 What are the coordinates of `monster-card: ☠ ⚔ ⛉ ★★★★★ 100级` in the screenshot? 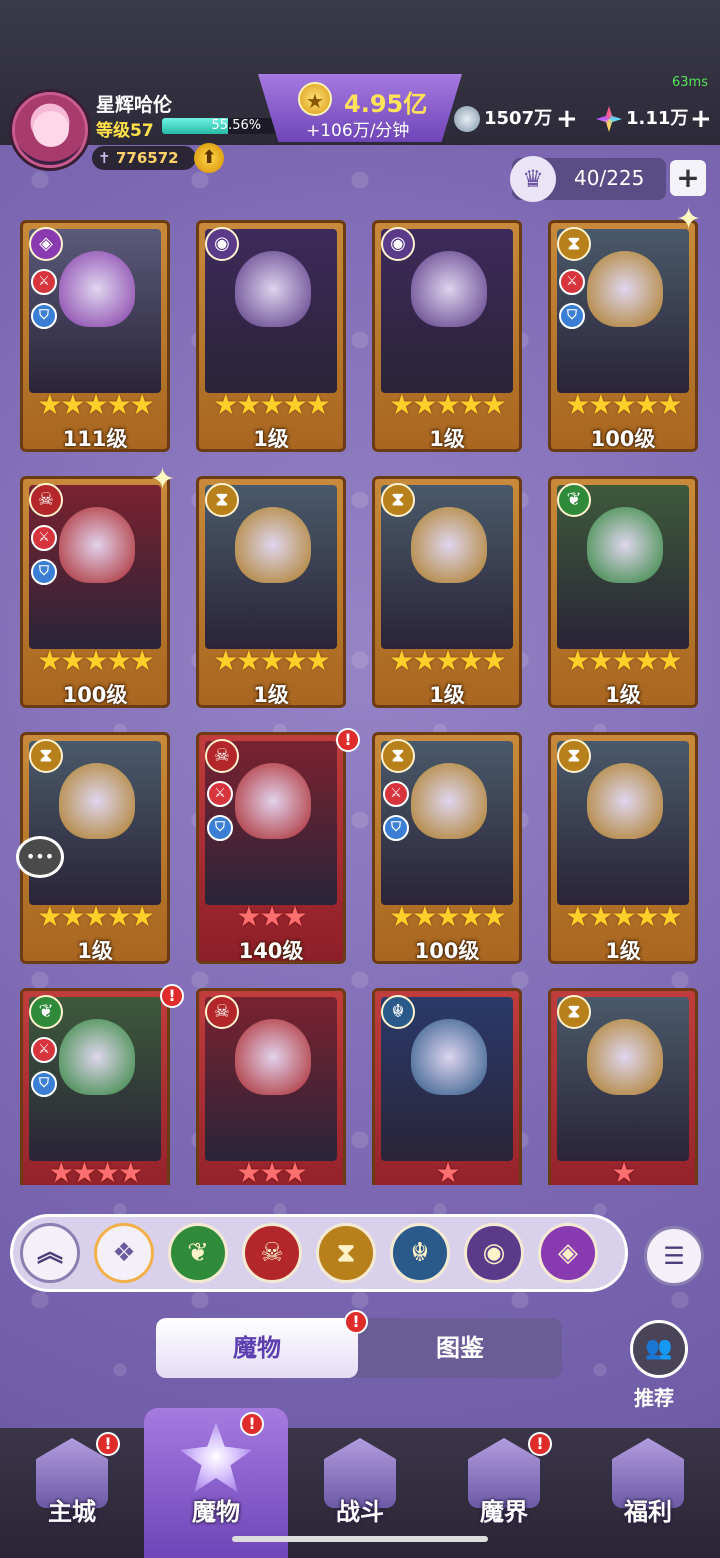 It's located at (95, 592).